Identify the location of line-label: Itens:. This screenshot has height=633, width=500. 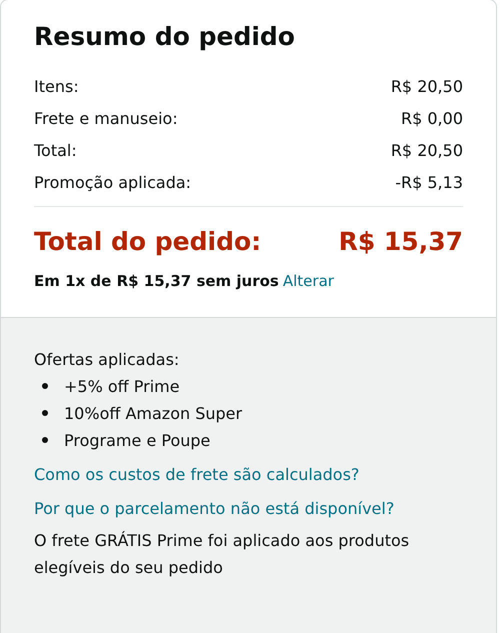
(56, 87).